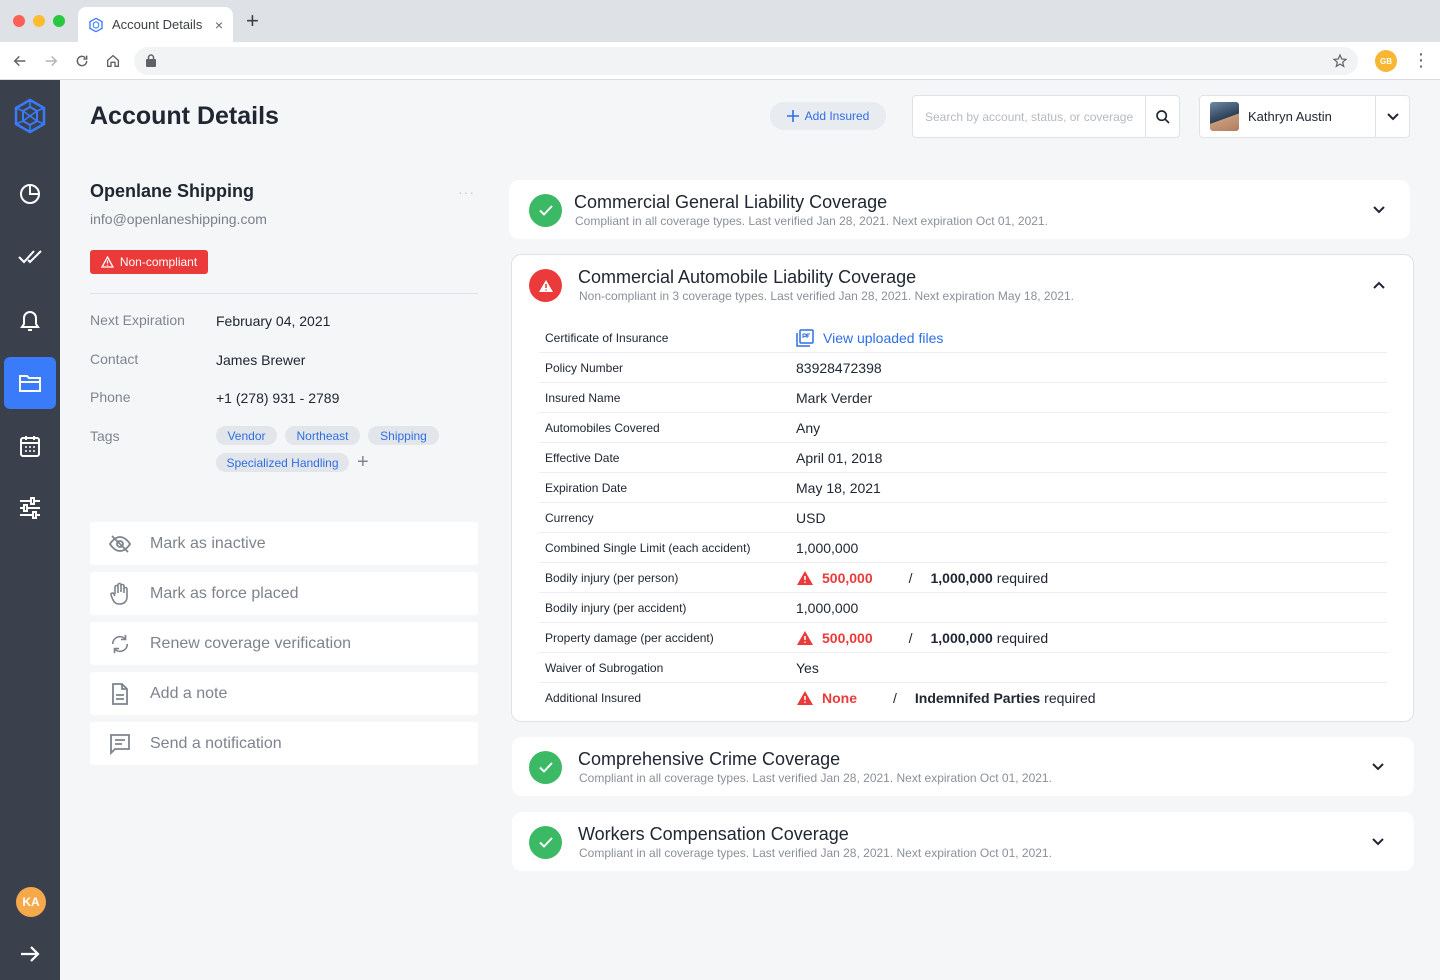  What do you see at coordinates (30, 116) in the screenshot?
I see `logo-icon` at bounding box center [30, 116].